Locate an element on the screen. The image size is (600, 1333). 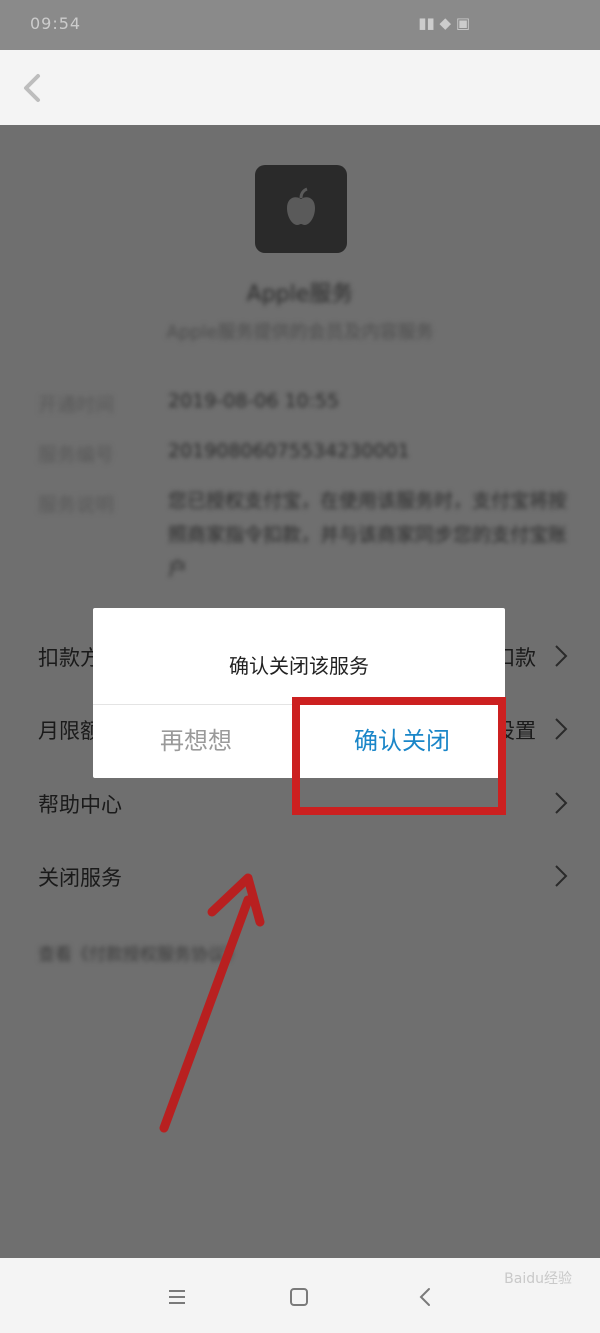
detail-label: 开通时间 is located at coordinates (76, 405).